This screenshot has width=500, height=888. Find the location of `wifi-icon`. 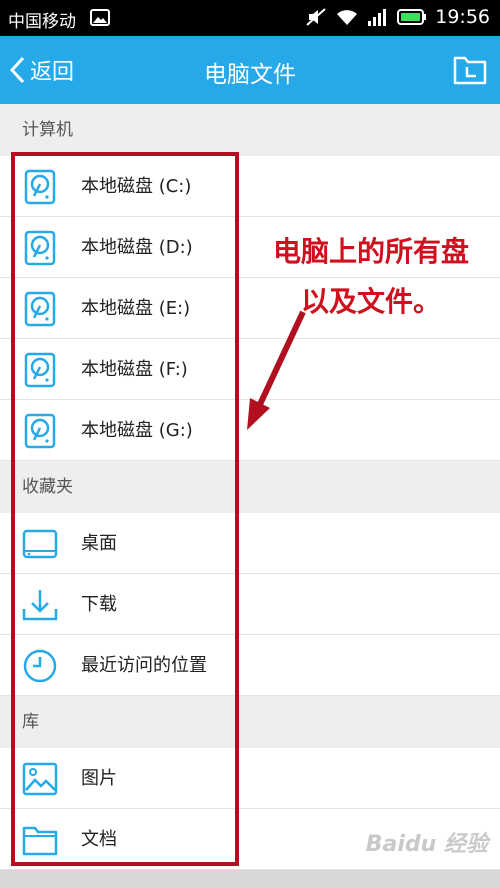

wifi-icon is located at coordinates (347, 17).